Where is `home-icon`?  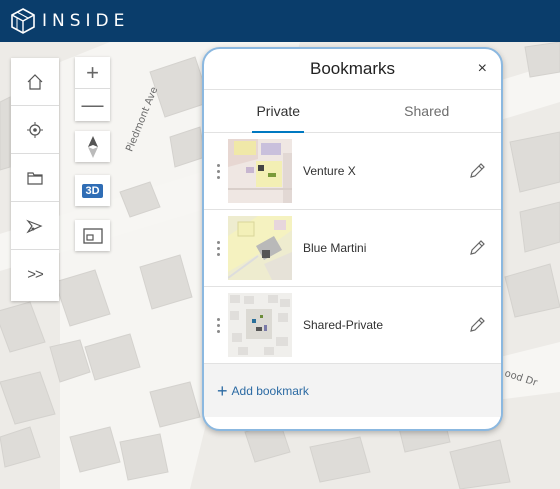 home-icon is located at coordinates (35, 81).